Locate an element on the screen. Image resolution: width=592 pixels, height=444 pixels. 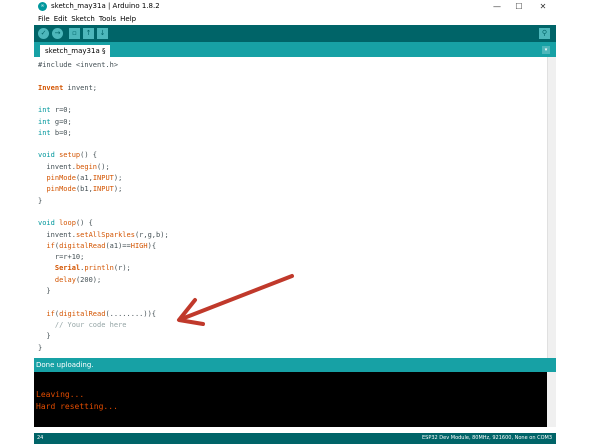
serial-monitor-button: ⚲ is located at coordinates (544, 33).